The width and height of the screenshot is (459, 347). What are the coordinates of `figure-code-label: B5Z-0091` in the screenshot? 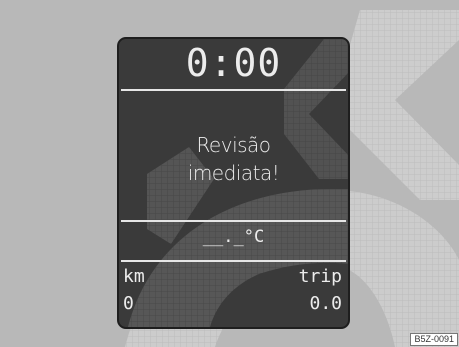 It's located at (434, 339).